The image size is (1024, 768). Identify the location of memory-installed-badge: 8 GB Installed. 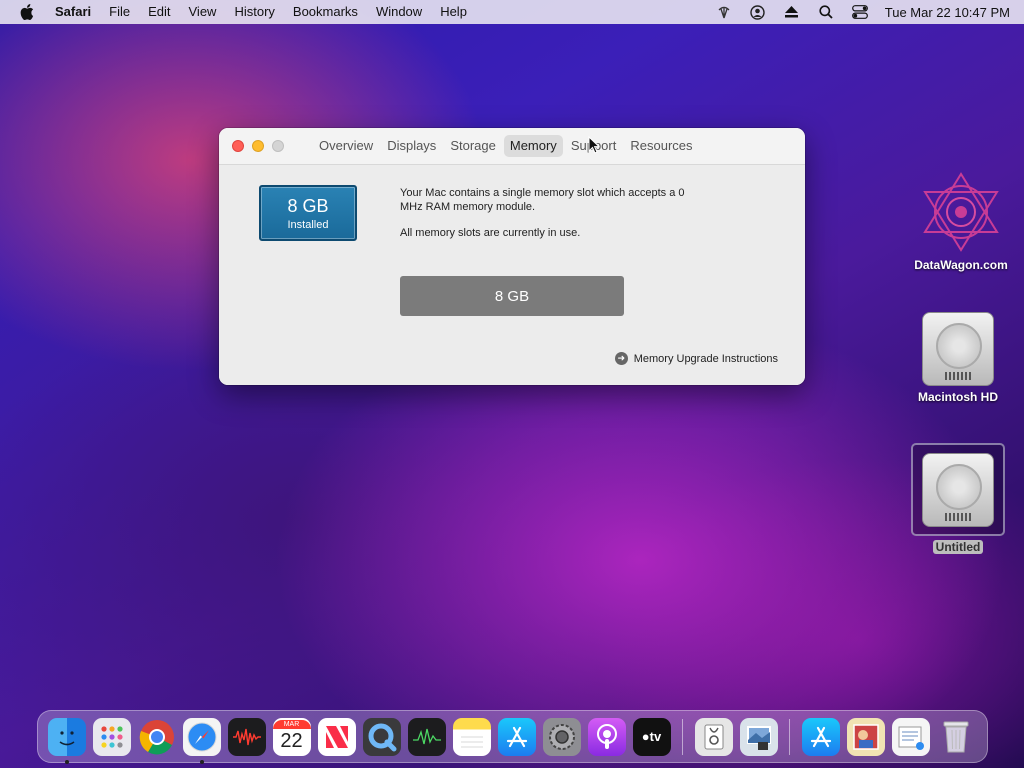
(308, 213).